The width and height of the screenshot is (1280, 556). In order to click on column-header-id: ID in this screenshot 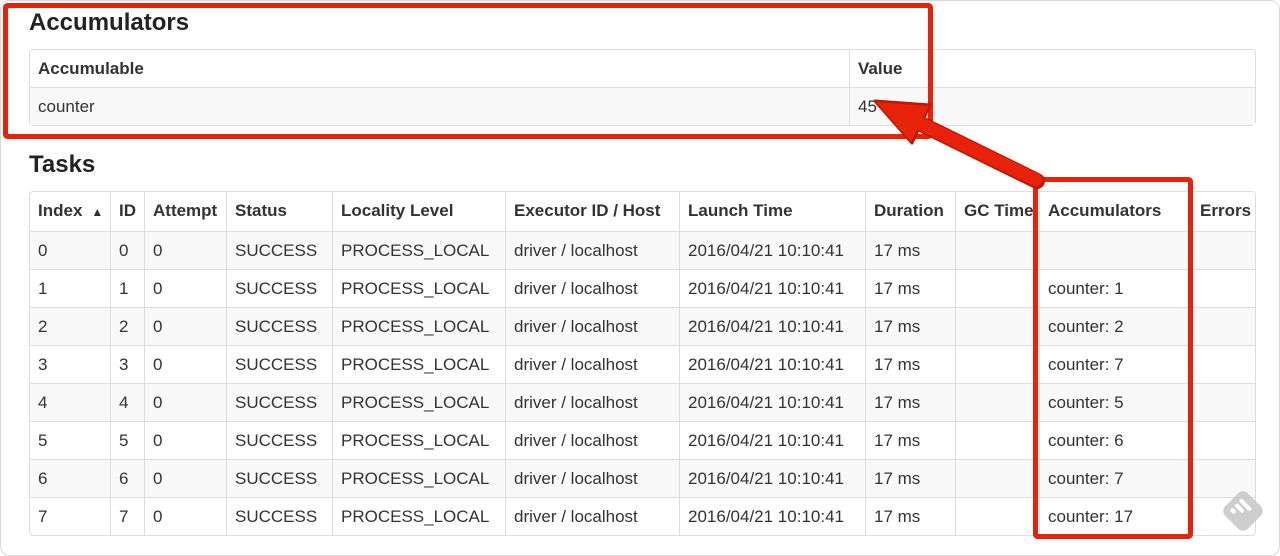, I will do `click(127, 211)`.